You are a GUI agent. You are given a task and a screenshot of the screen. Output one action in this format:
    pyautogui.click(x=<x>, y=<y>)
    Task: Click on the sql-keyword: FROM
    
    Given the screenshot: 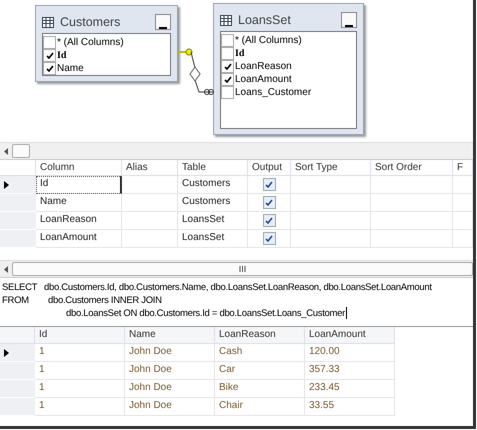 What is the action you would take?
    pyautogui.click(x=15, y=300)
    